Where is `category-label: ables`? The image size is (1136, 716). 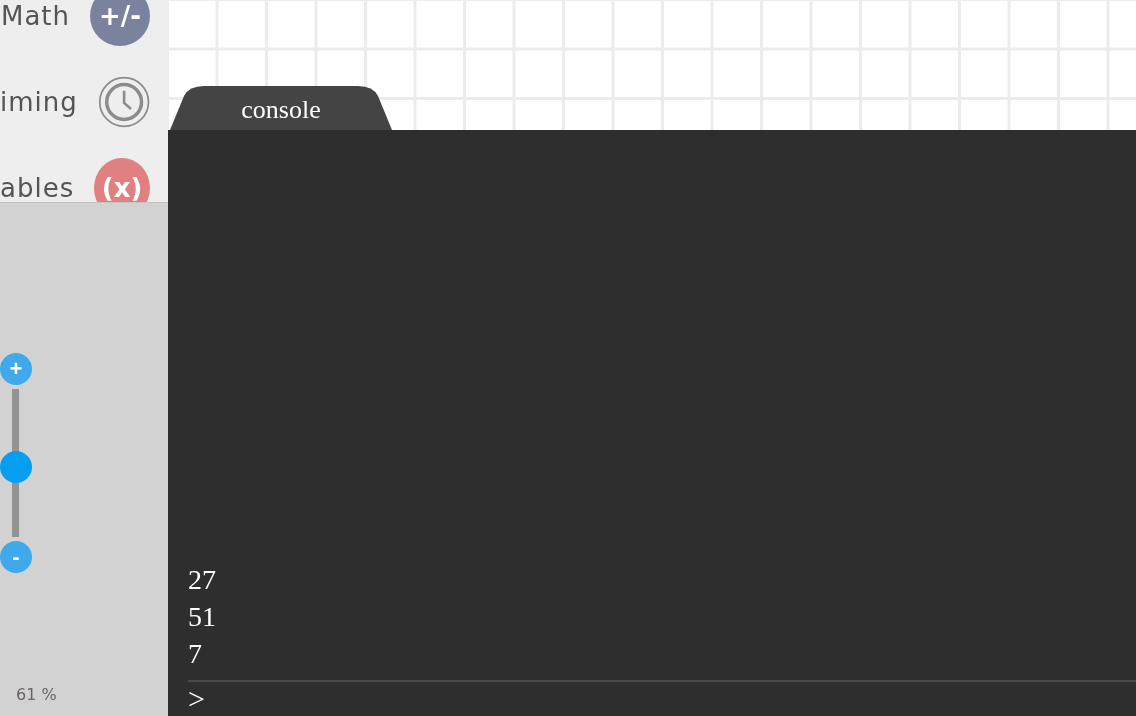
category-label: ables is located at coordinates (37, 187).